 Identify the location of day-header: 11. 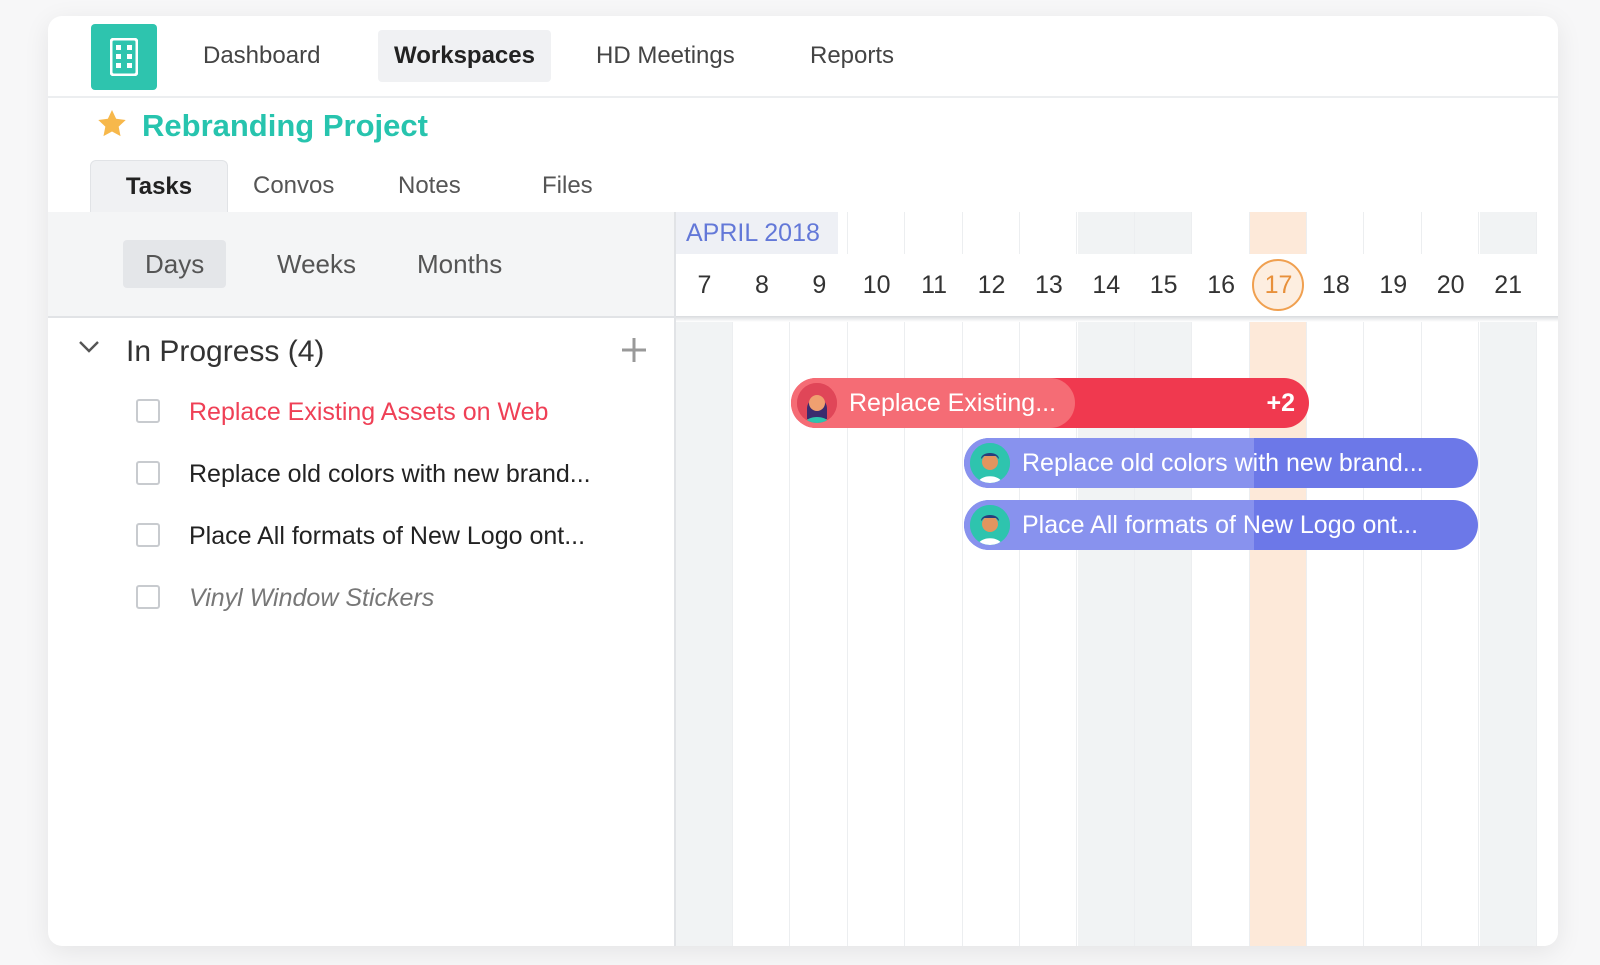
(934, 285).